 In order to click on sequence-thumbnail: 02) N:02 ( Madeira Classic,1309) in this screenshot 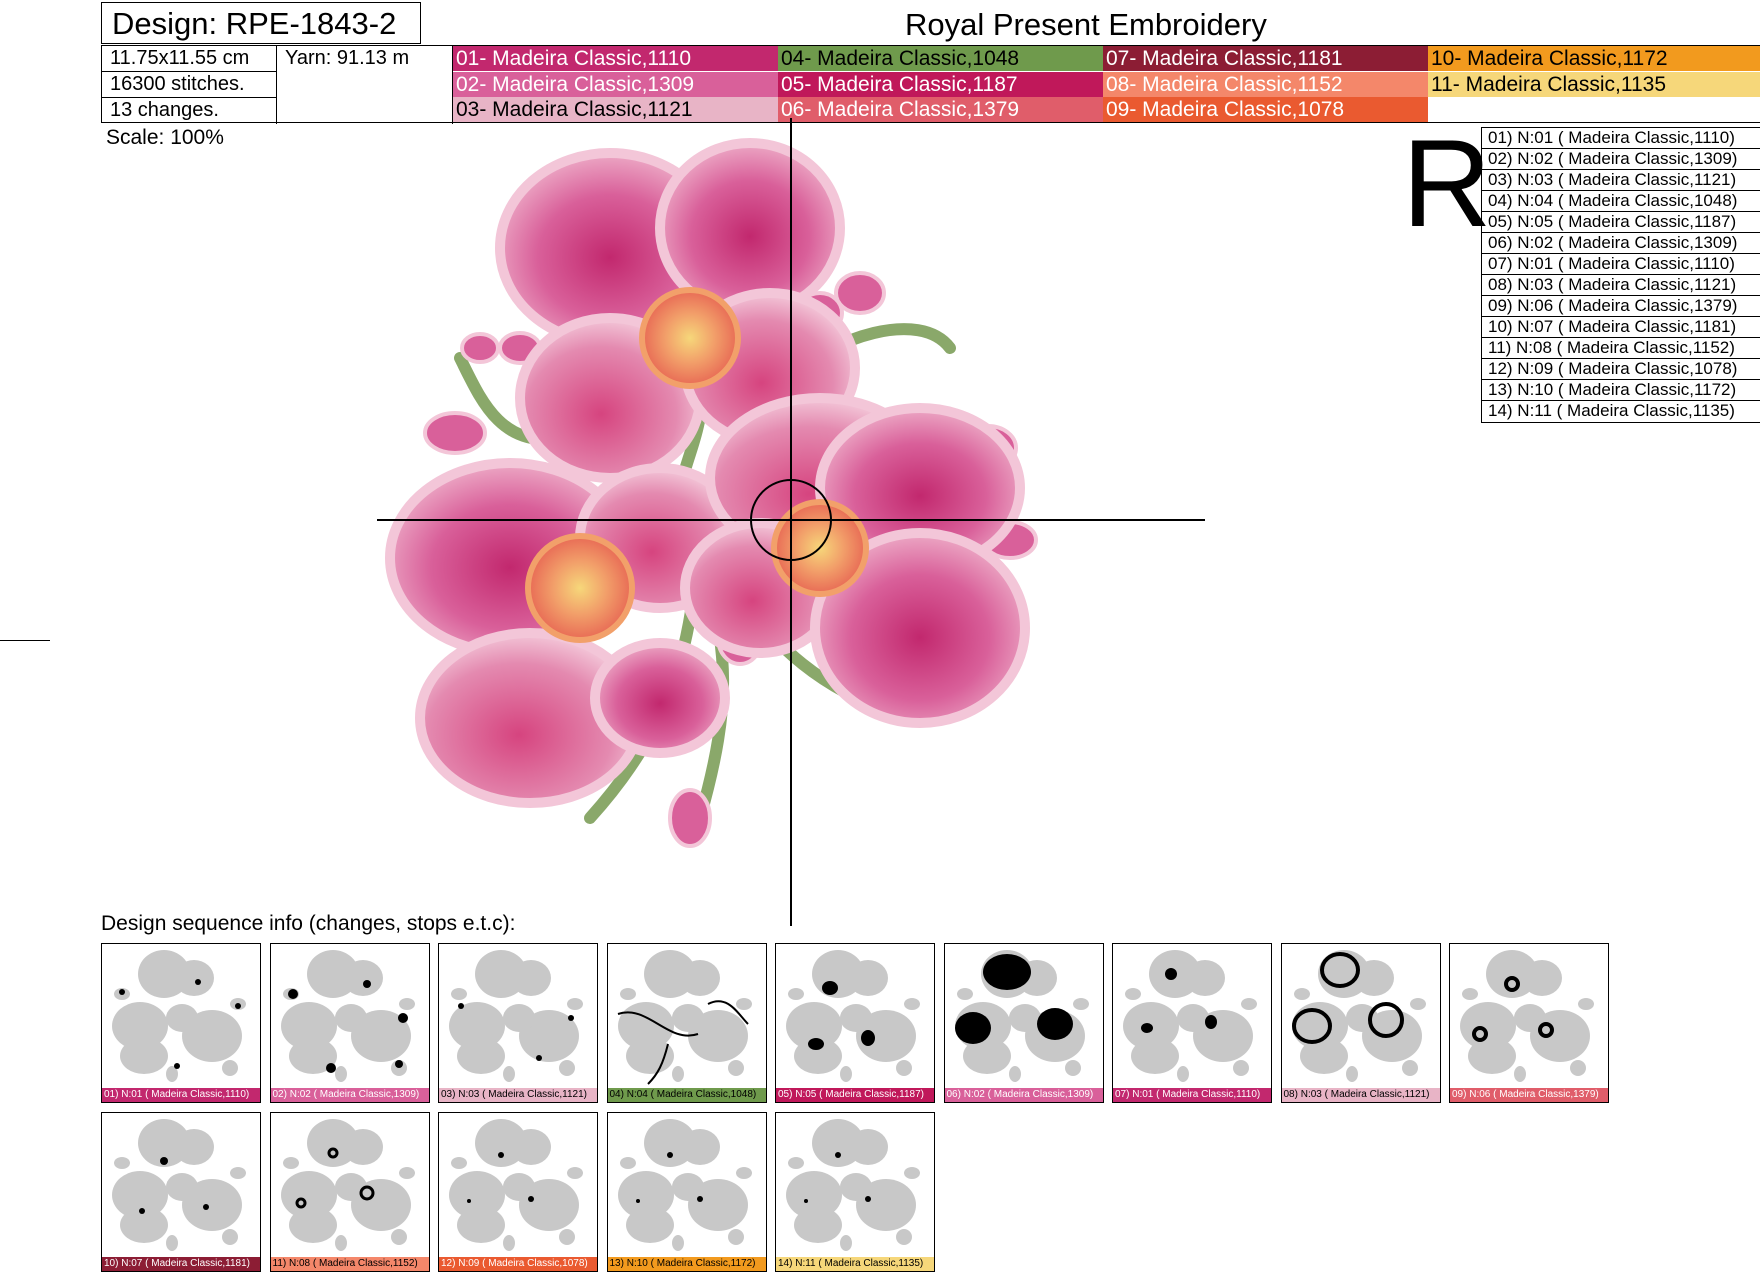, I will do `click(349, 1023)`.